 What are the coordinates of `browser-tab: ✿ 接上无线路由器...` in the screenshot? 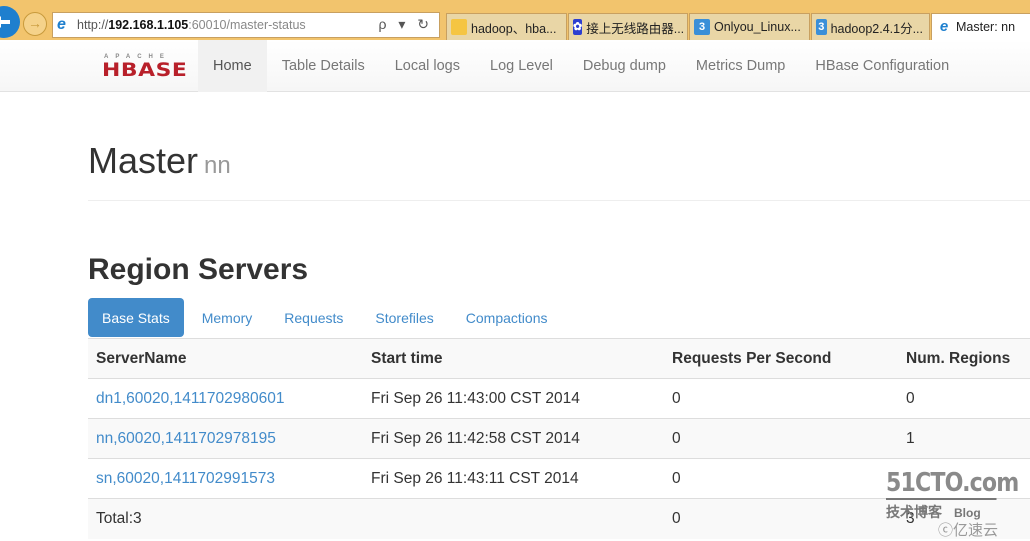 It's located at (628, 26).